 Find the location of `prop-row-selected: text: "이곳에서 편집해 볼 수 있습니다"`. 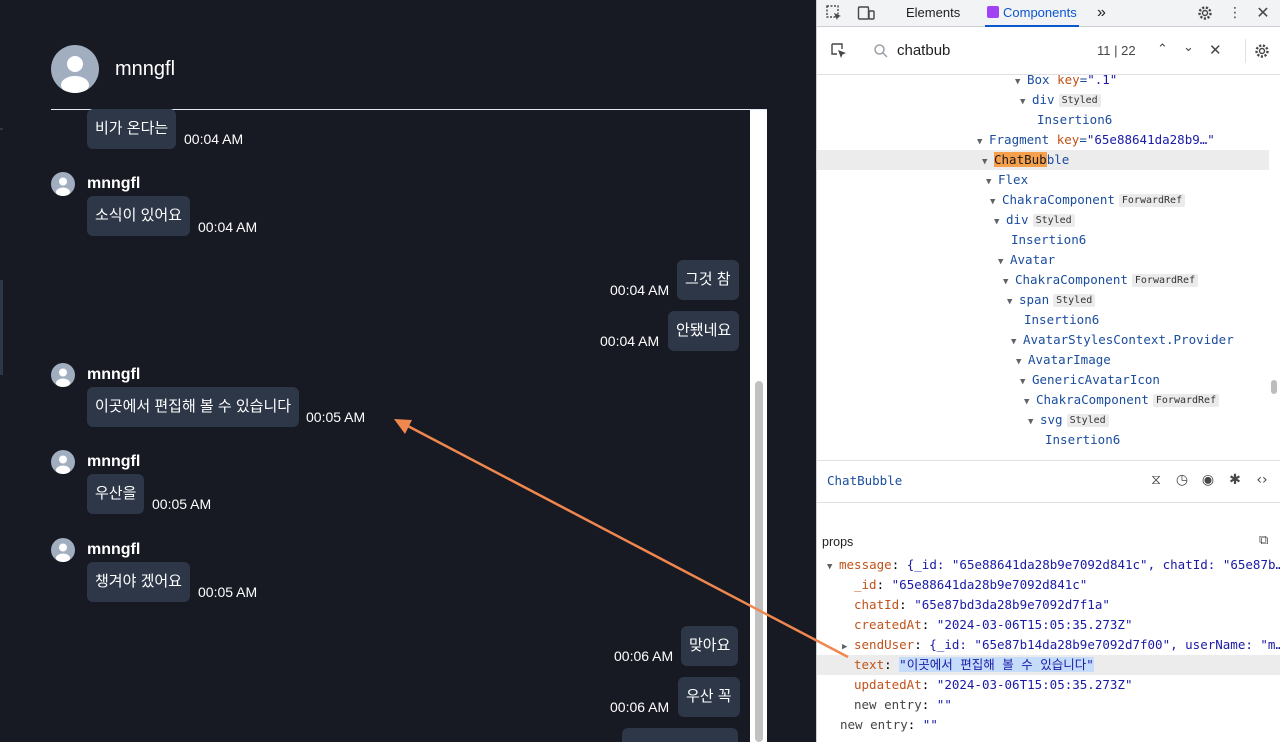

prop-row-selected: text: "이곳에서 편집해 볼 수 있습니다" is located at coordinates (1048, 665).